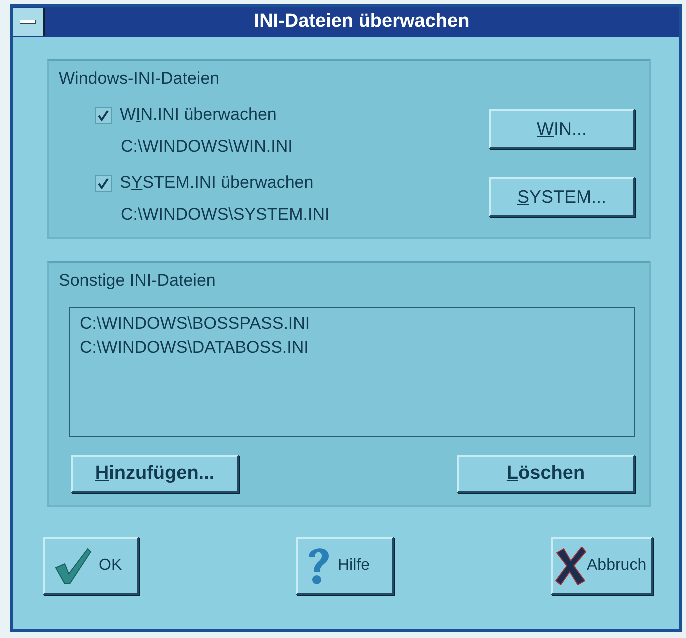 The width and height of the screenshot is (686, 638). I want to click on dash-icon, so click(28, 22).